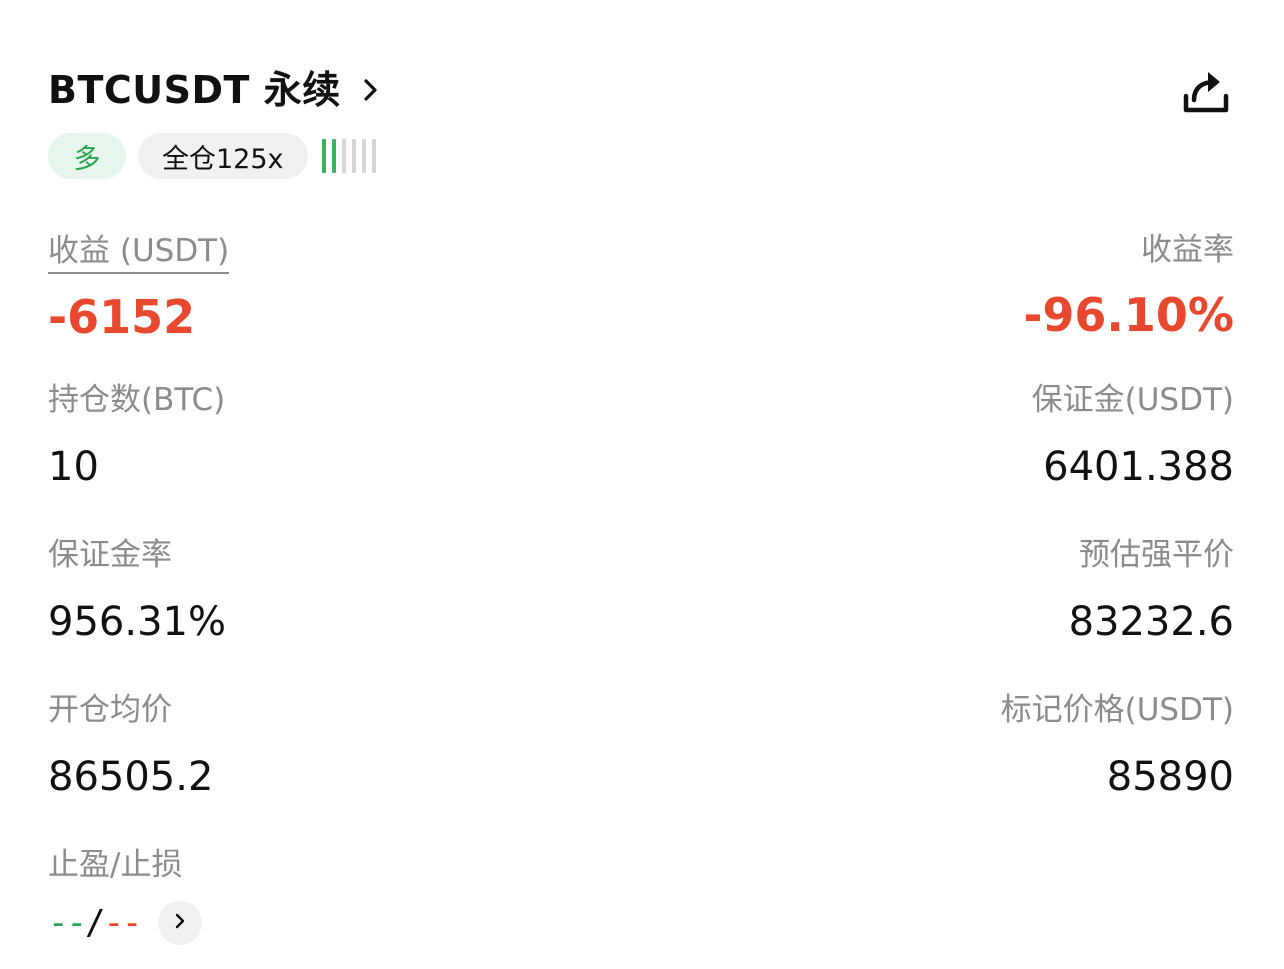 The width and height of the screenshot is (1284, 969). Describe the element at coordinates (67, 923) in the screenshot. I see `take-profit-value: --` at that location.